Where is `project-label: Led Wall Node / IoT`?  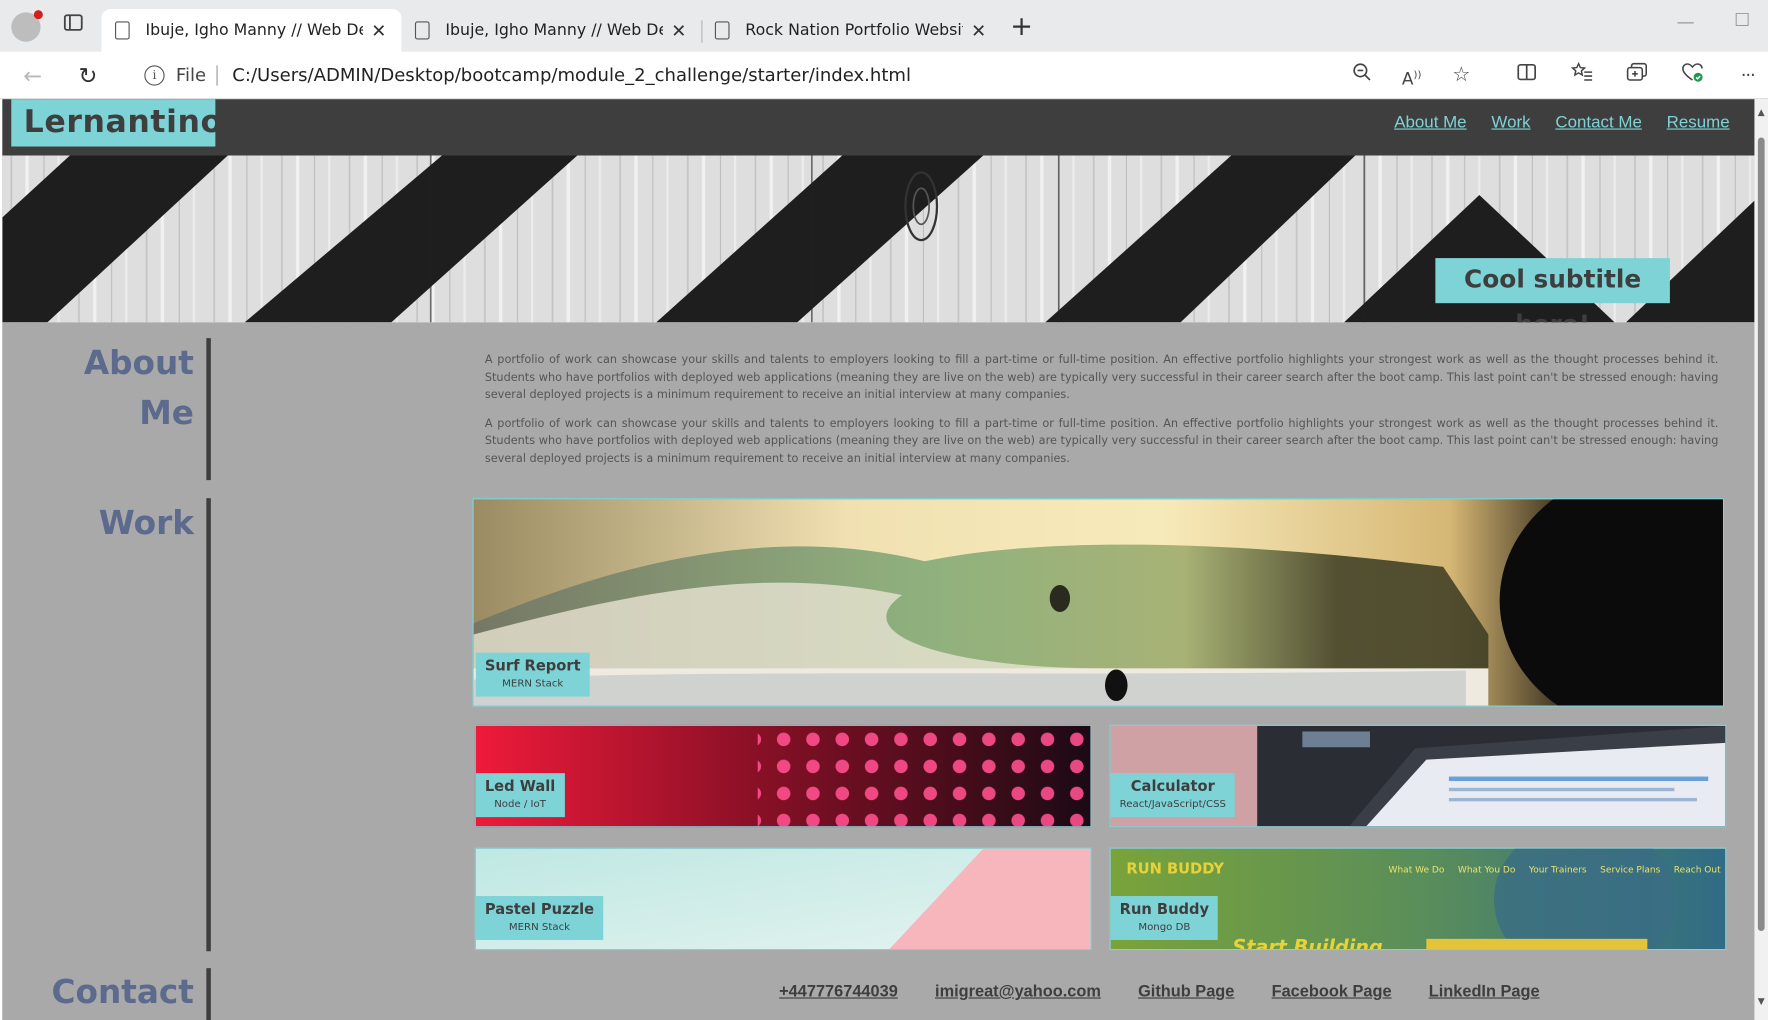
project-label: Led Wall Node / IoT is located at coordinates (520, 795).